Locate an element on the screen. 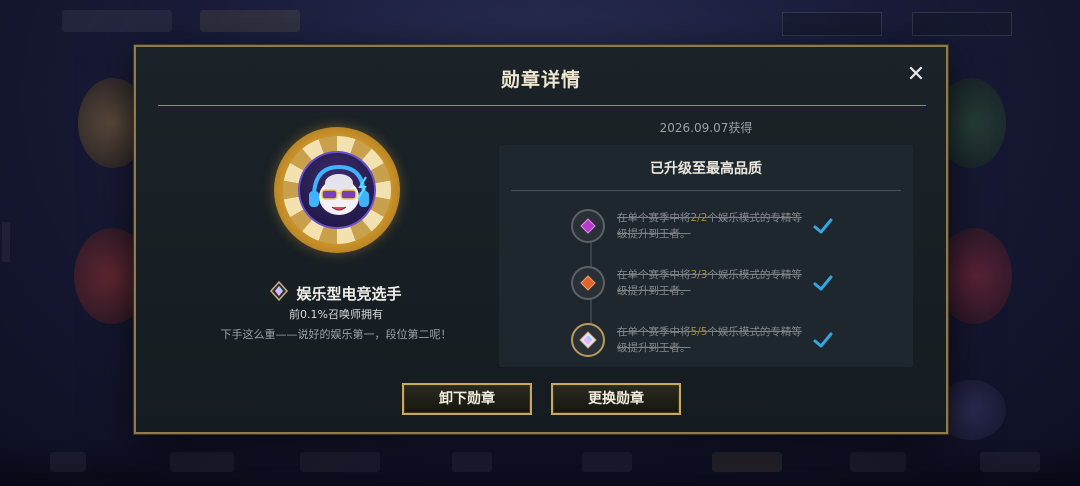 Image resolution: width=1080 pixels, height=486 pixels. tier-requirement: 在单个赛季中将5/5个娱乐模式的专精等级提升到王者。 is located at coordinates (709, 340).